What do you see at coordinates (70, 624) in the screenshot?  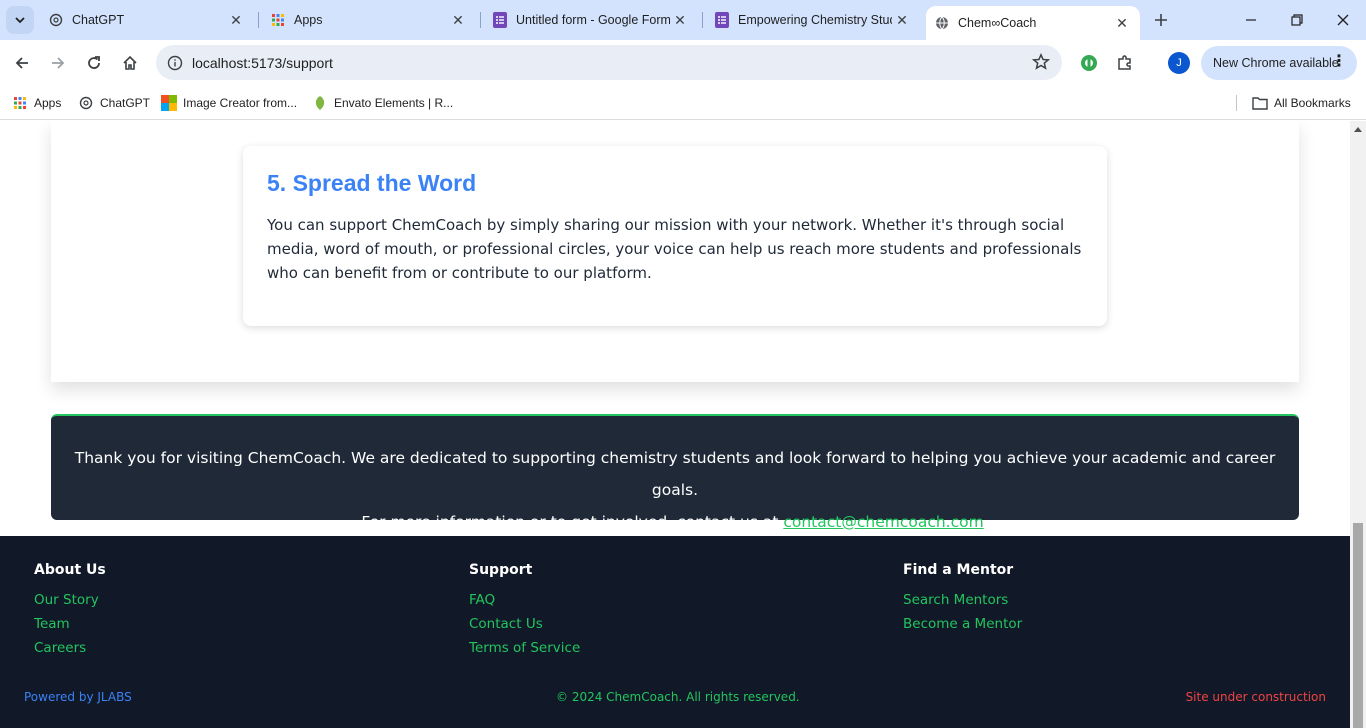 I see `footer-link-team: Team` at bounding box center [70, 624].